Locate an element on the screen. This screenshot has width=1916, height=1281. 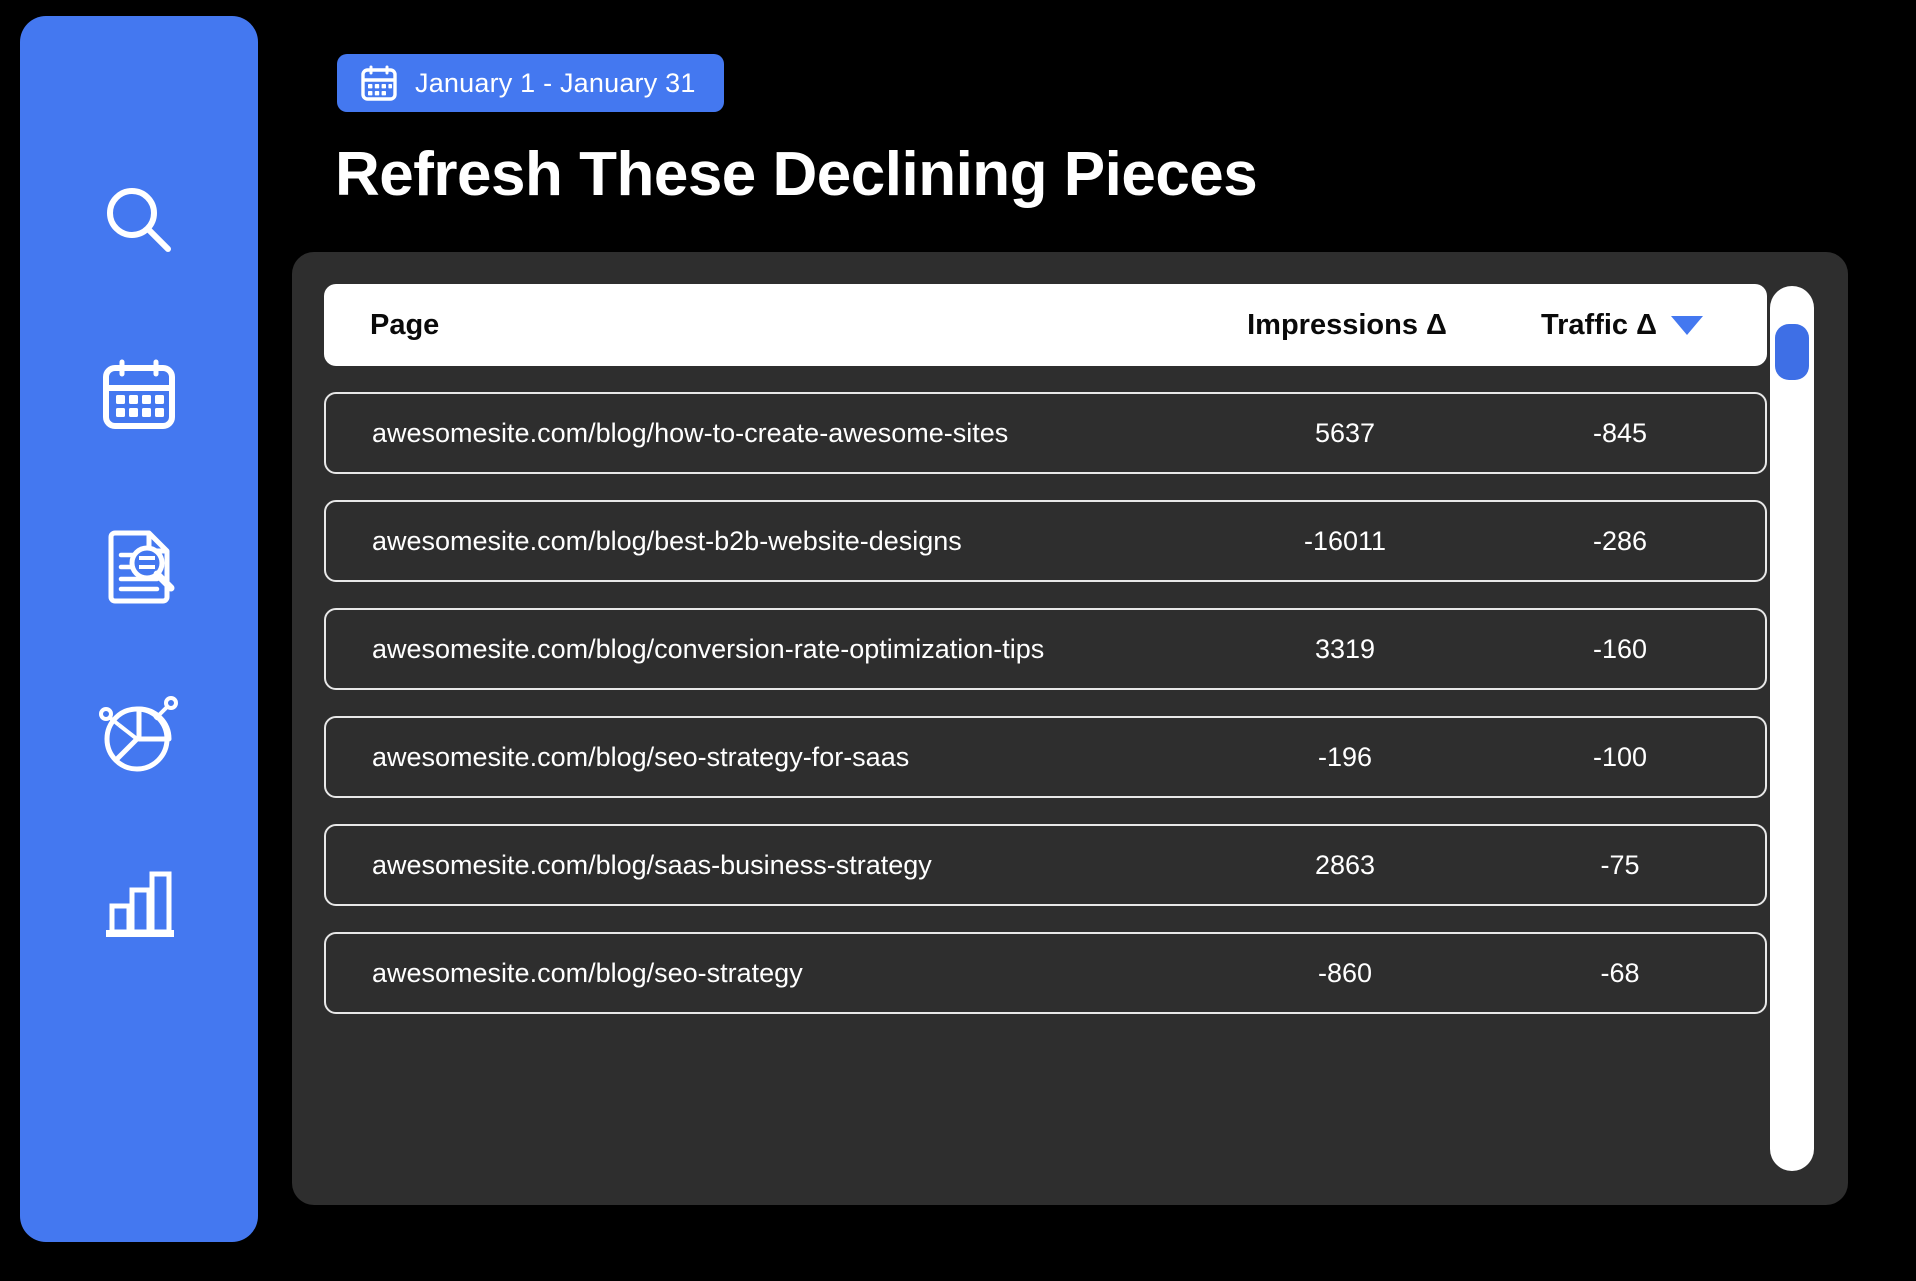
column-header-traffic: Traffic Δ is located at coordinates (1632, 325).